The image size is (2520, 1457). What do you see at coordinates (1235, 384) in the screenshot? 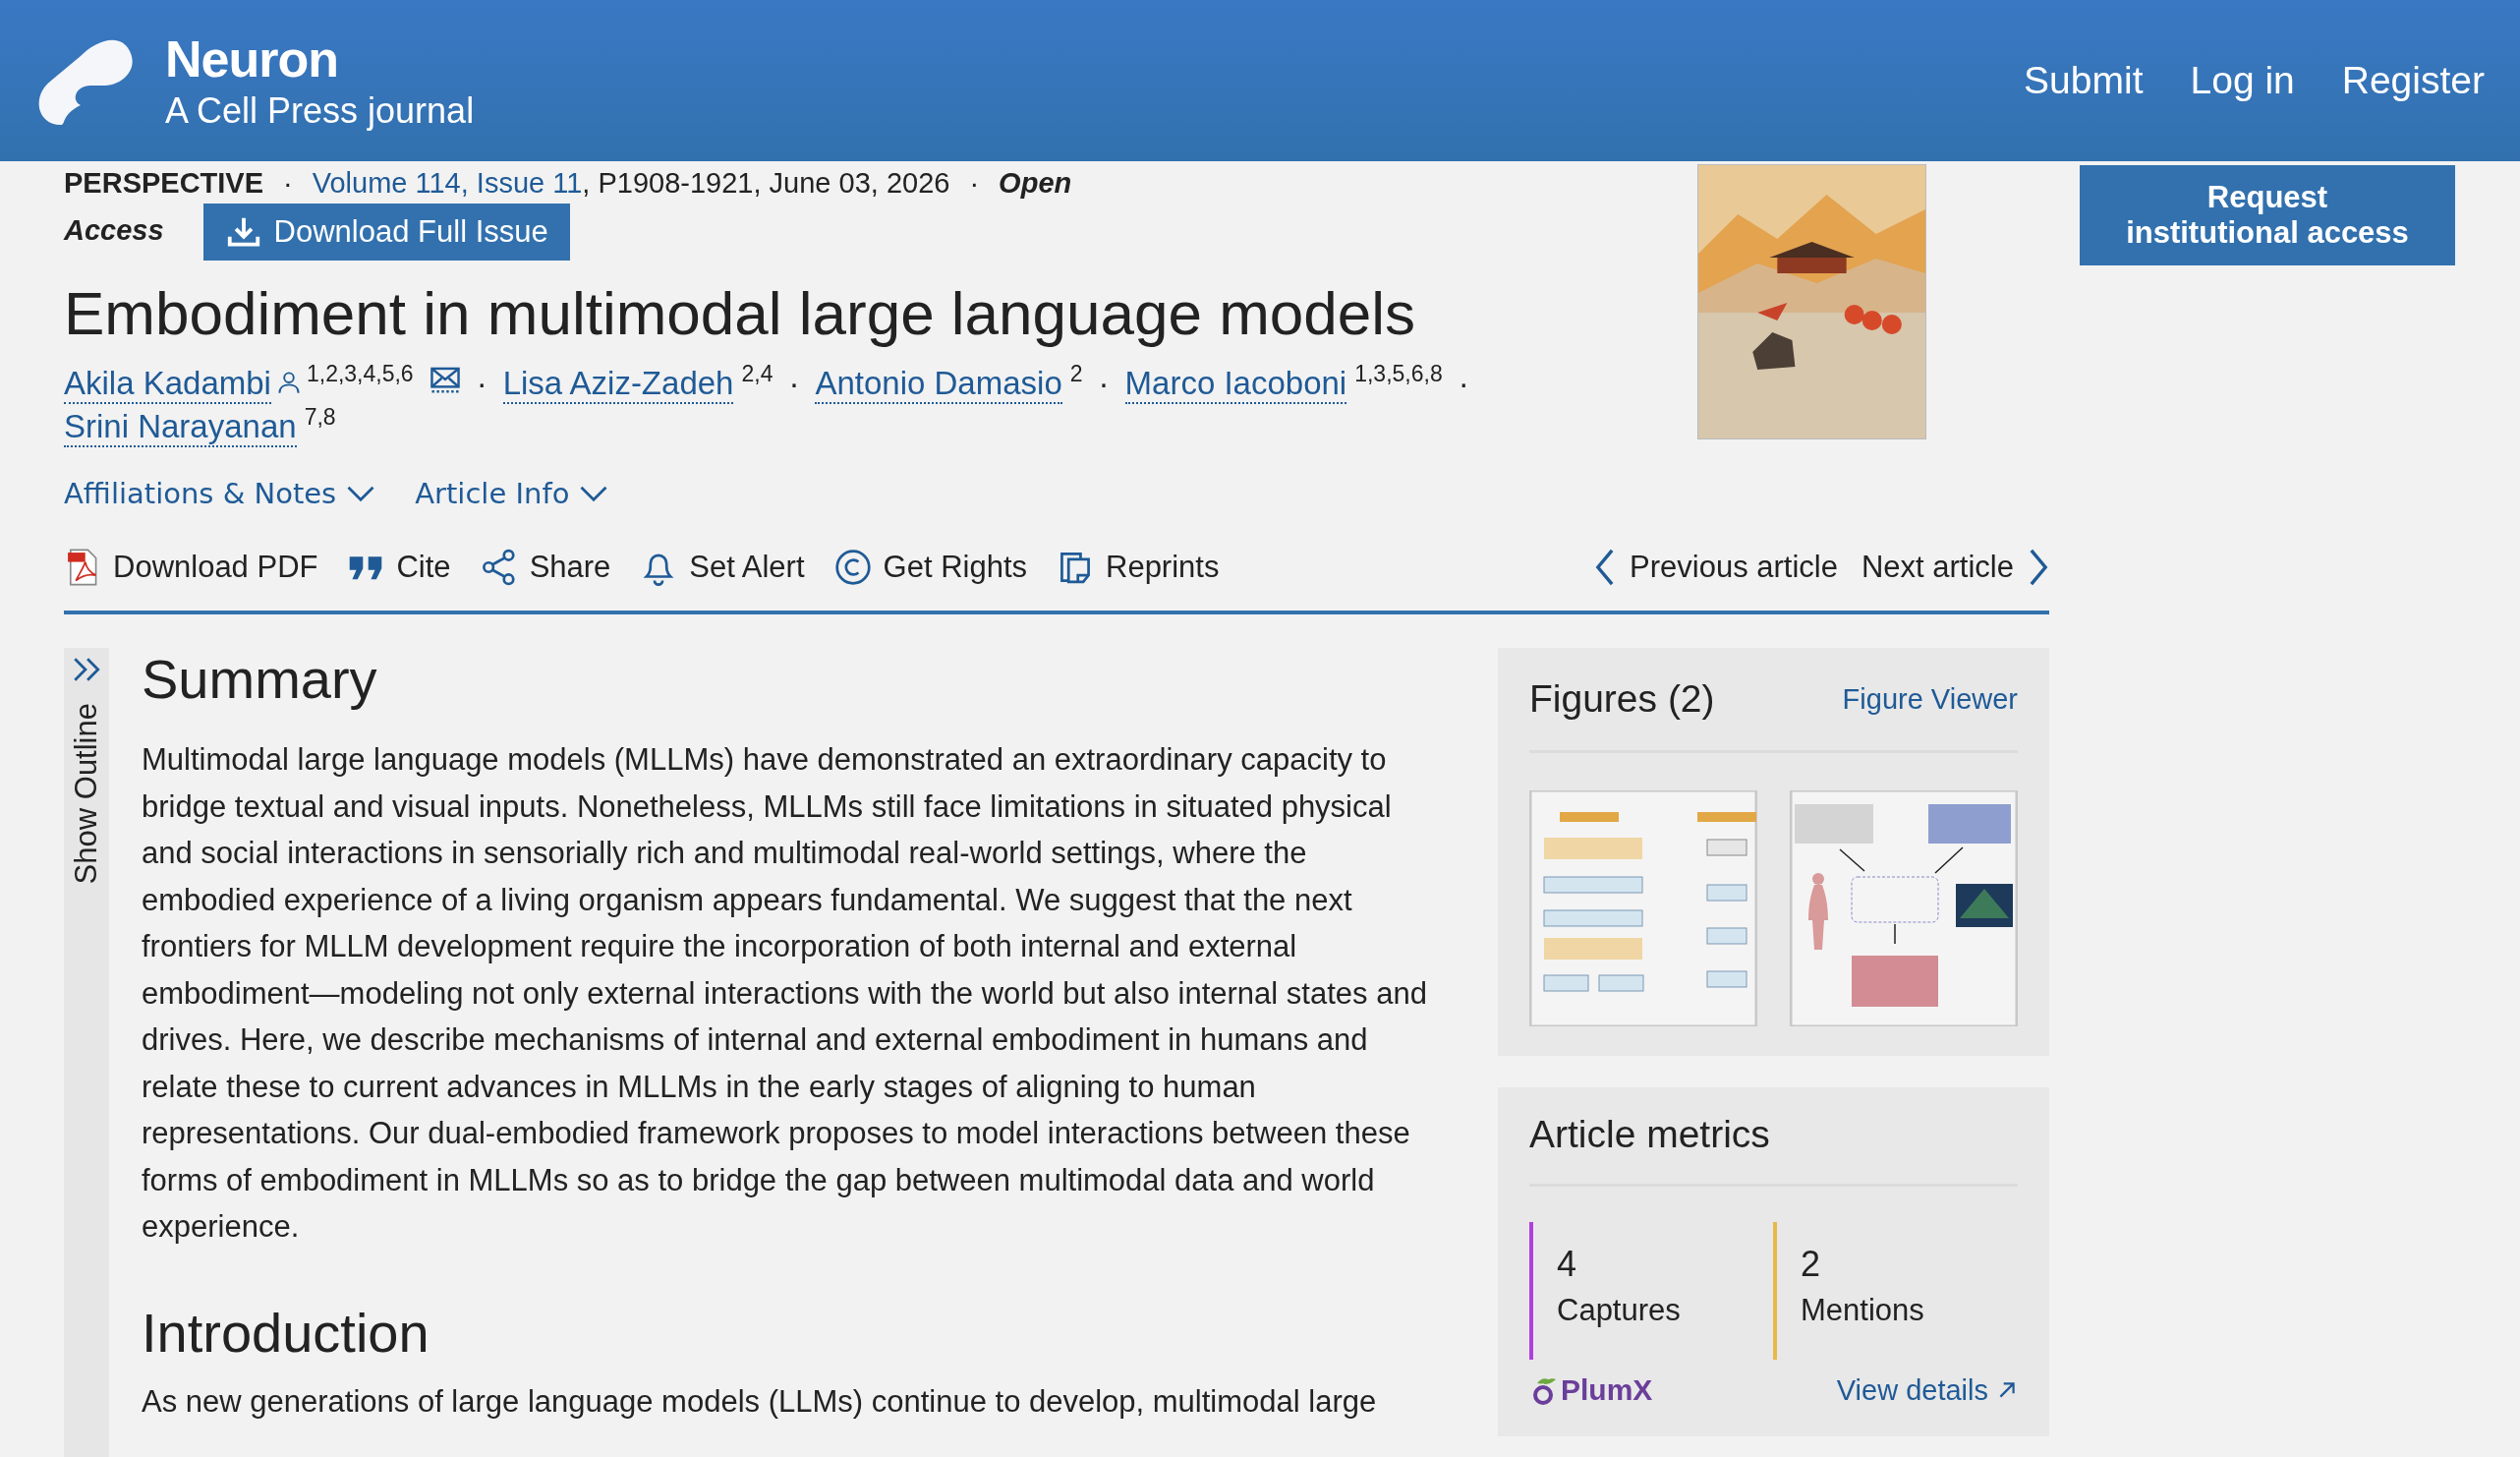
I see `author-link: Marco Iacoboni` at bounding box center [1235, 384].